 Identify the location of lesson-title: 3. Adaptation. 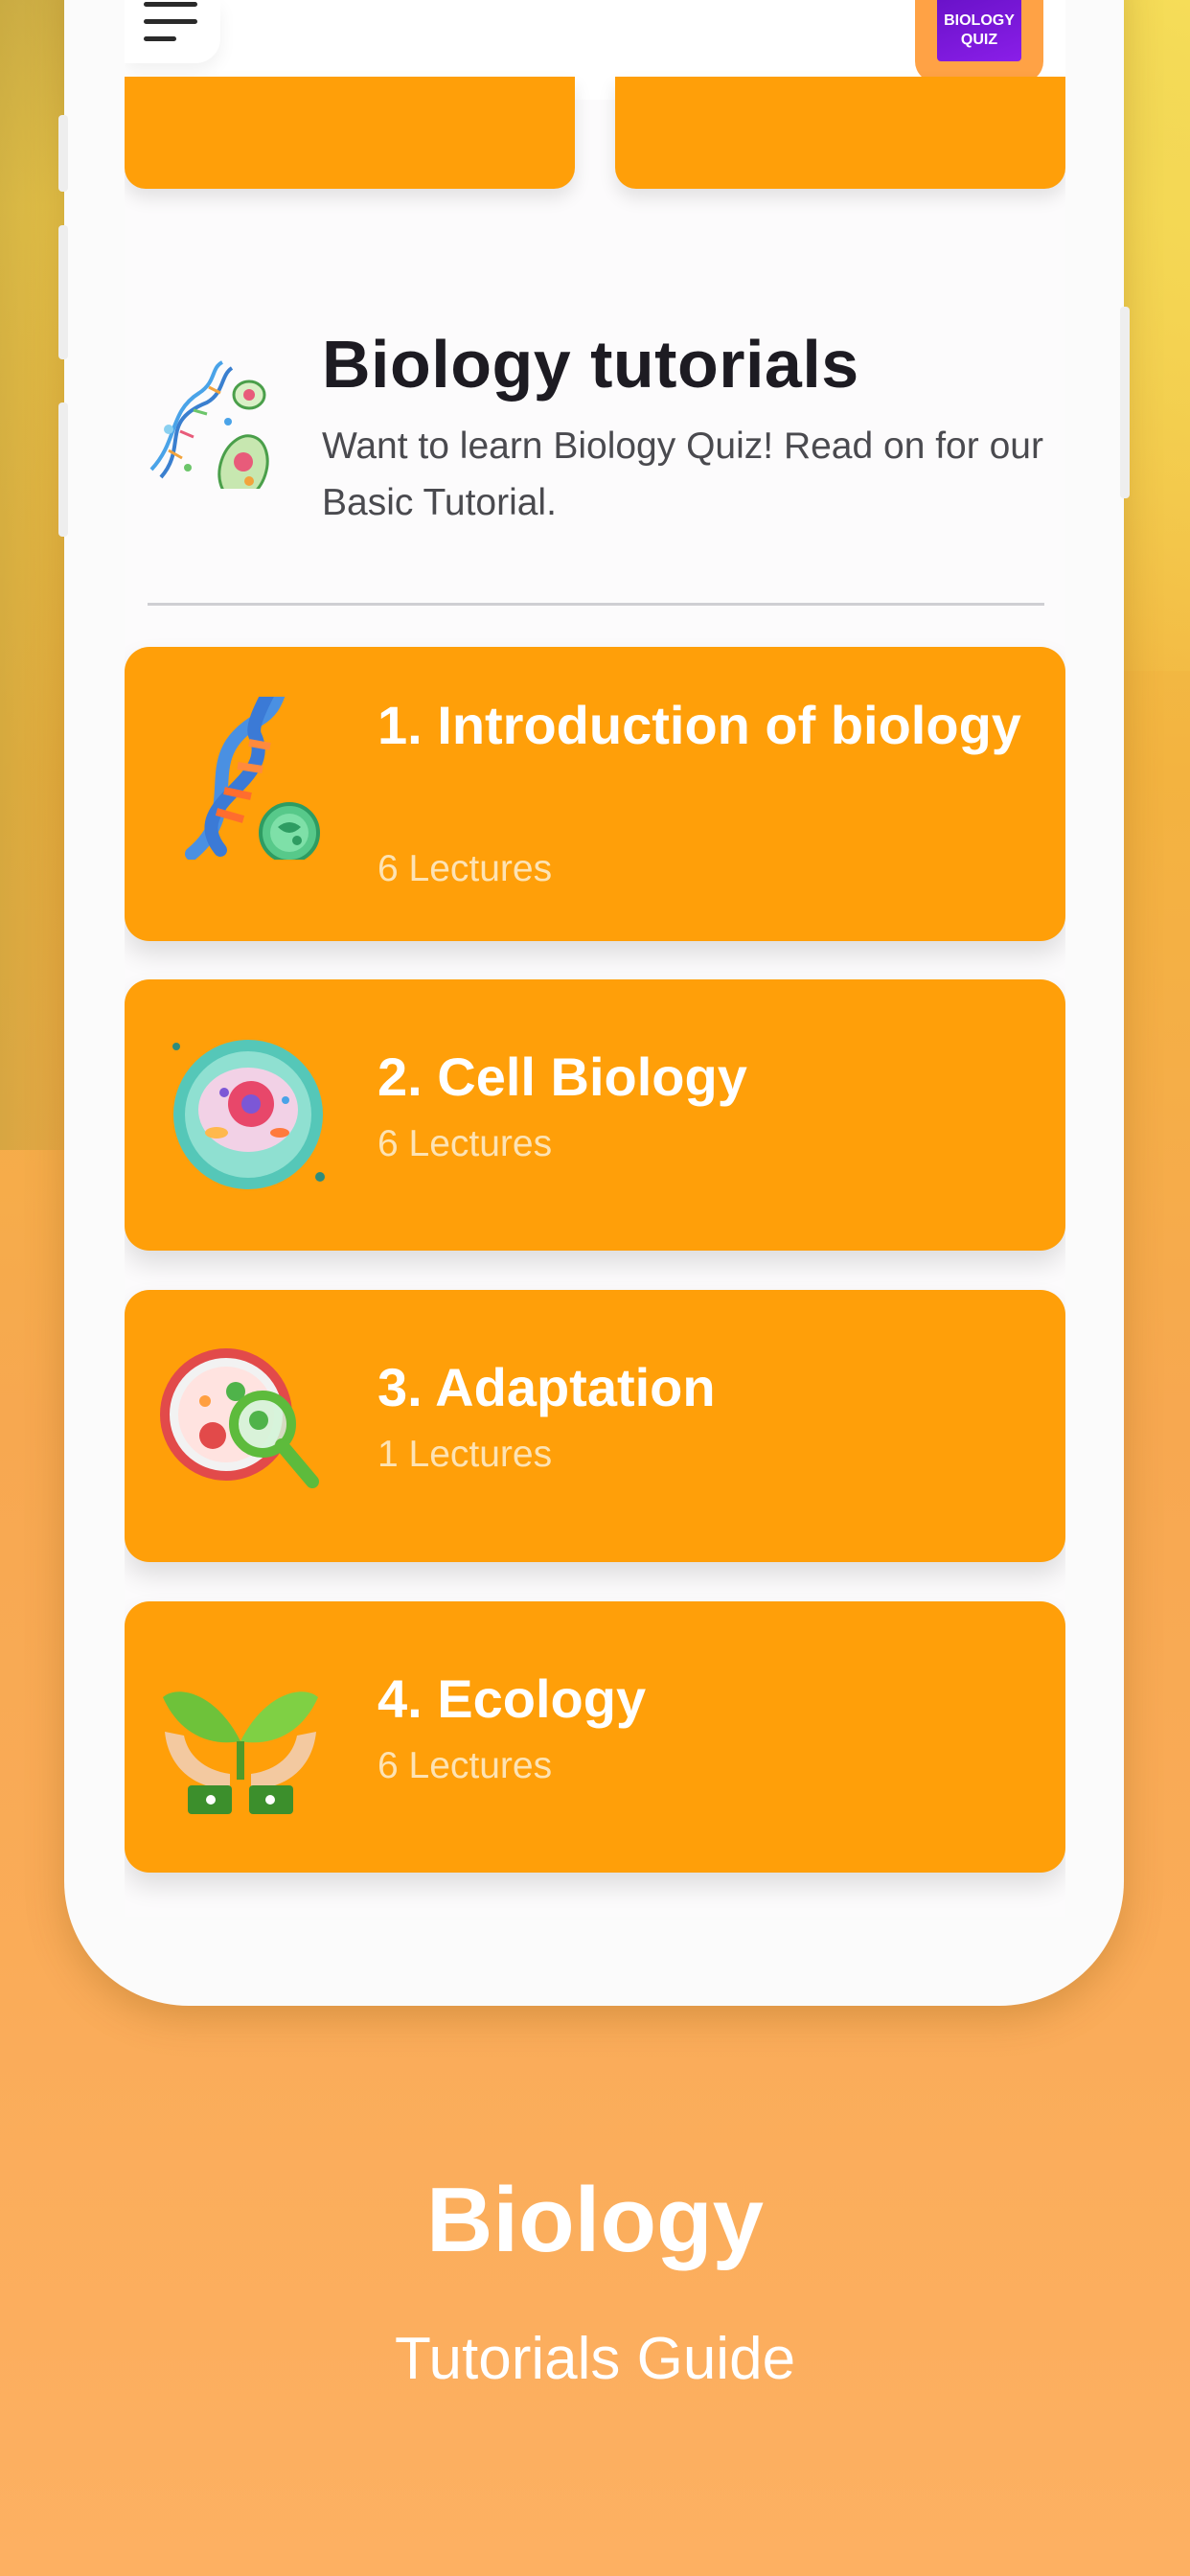
(547, 1387).